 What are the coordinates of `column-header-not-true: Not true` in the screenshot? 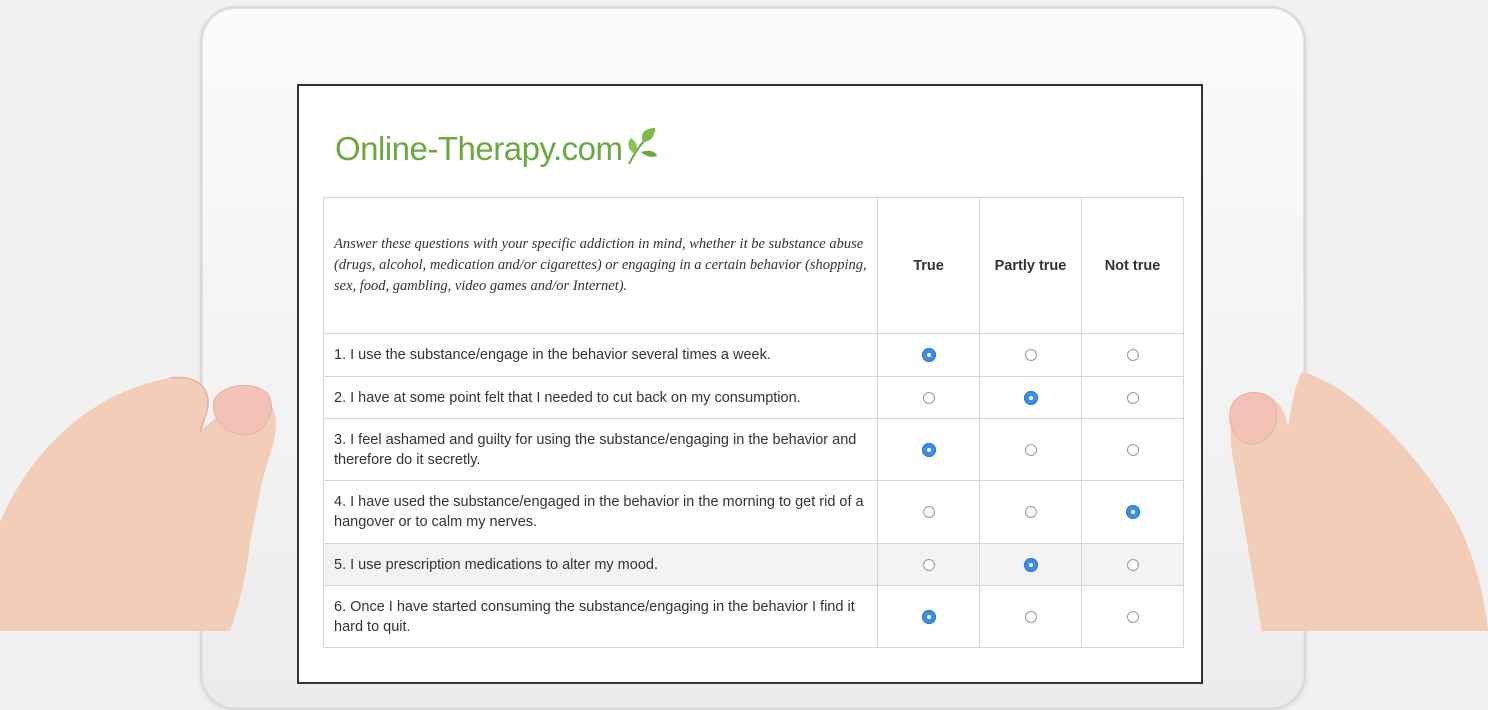 It's located at (1132, 265).